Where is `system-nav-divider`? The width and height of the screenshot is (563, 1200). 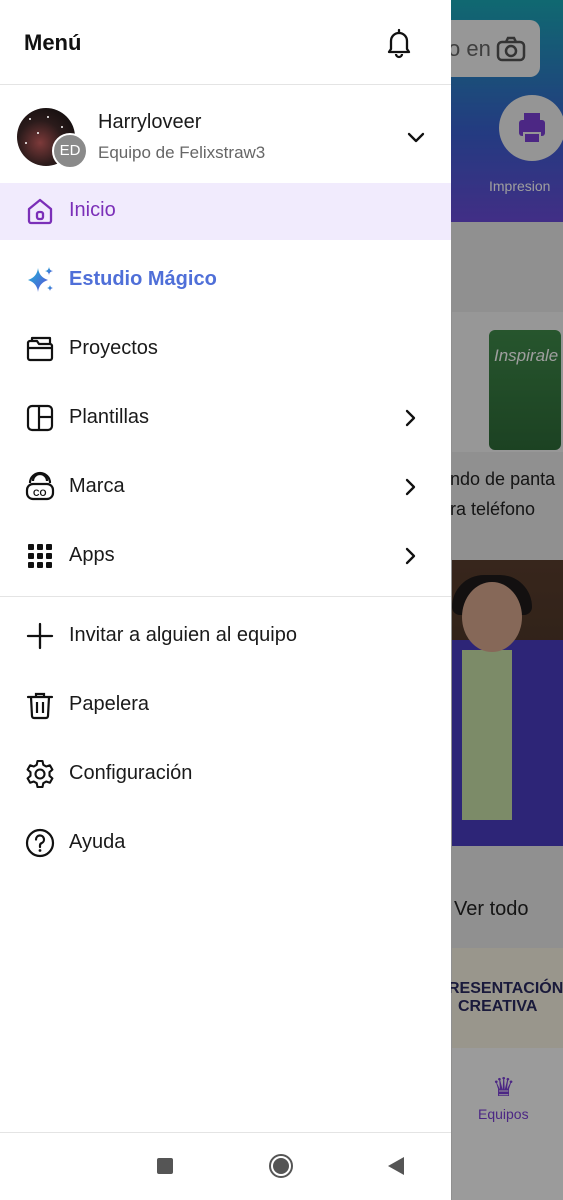
system-nav-divider is located at coordinates (225, 1132).